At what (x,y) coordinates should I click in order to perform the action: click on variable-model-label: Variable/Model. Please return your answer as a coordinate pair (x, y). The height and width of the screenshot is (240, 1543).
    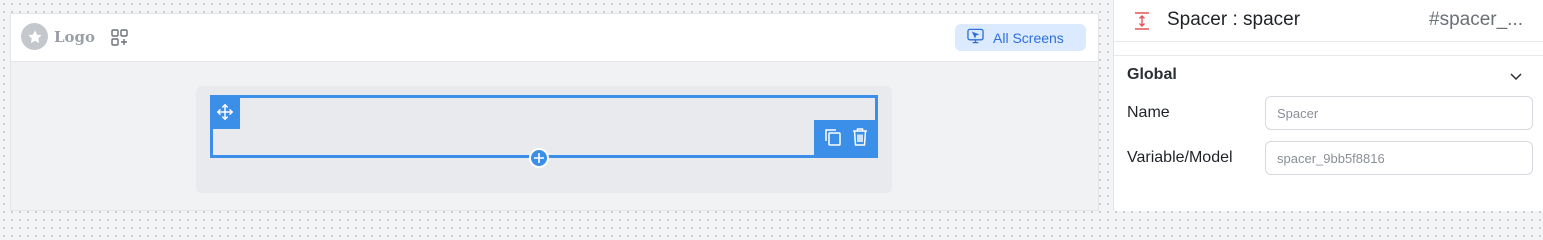
    Looking at the image, I should click on (1180, 157).